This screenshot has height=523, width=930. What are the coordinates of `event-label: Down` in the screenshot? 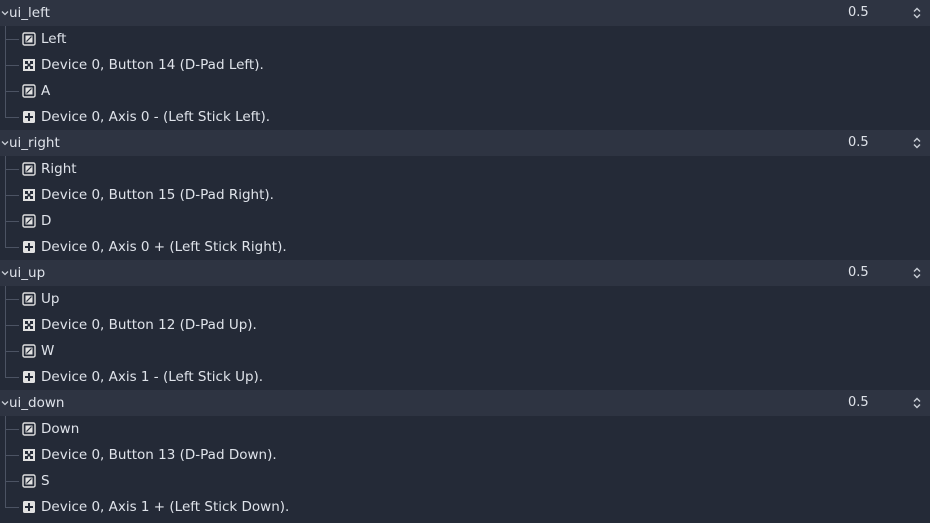 It's located at (60, 429).